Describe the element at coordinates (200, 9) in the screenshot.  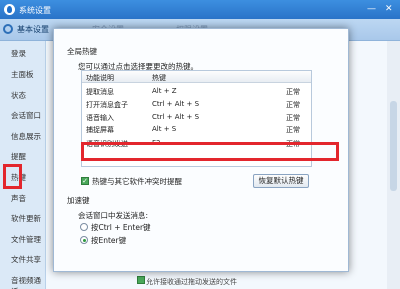
I see `window-titlebar: 系统设置 — ✕` at that location.